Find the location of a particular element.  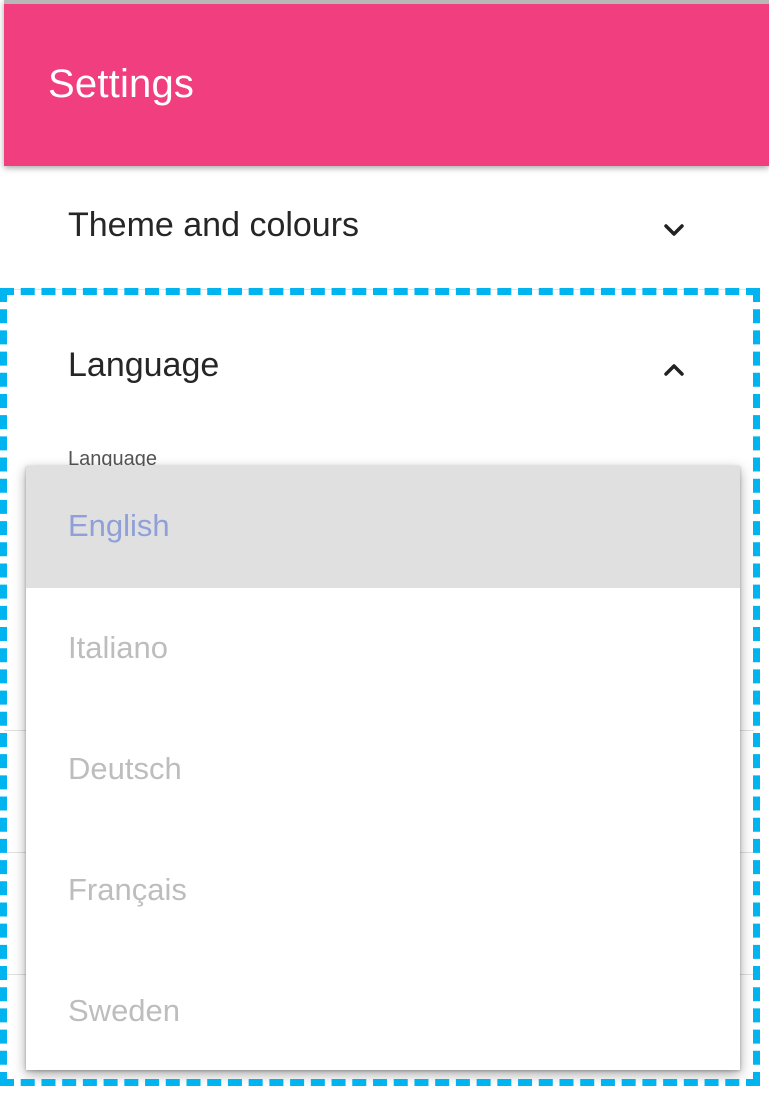

panel-title-language: Language is located at coordinates (144, 365).